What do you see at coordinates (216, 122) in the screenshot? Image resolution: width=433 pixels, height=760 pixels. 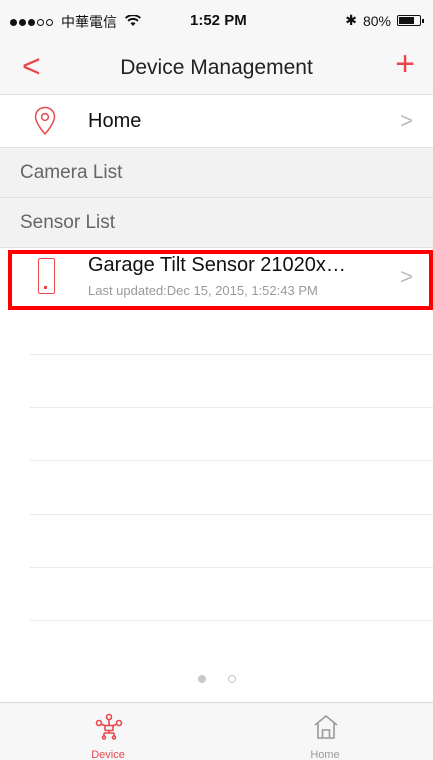 I see `home-location-row: Home >` at bounding box center [216, 122].